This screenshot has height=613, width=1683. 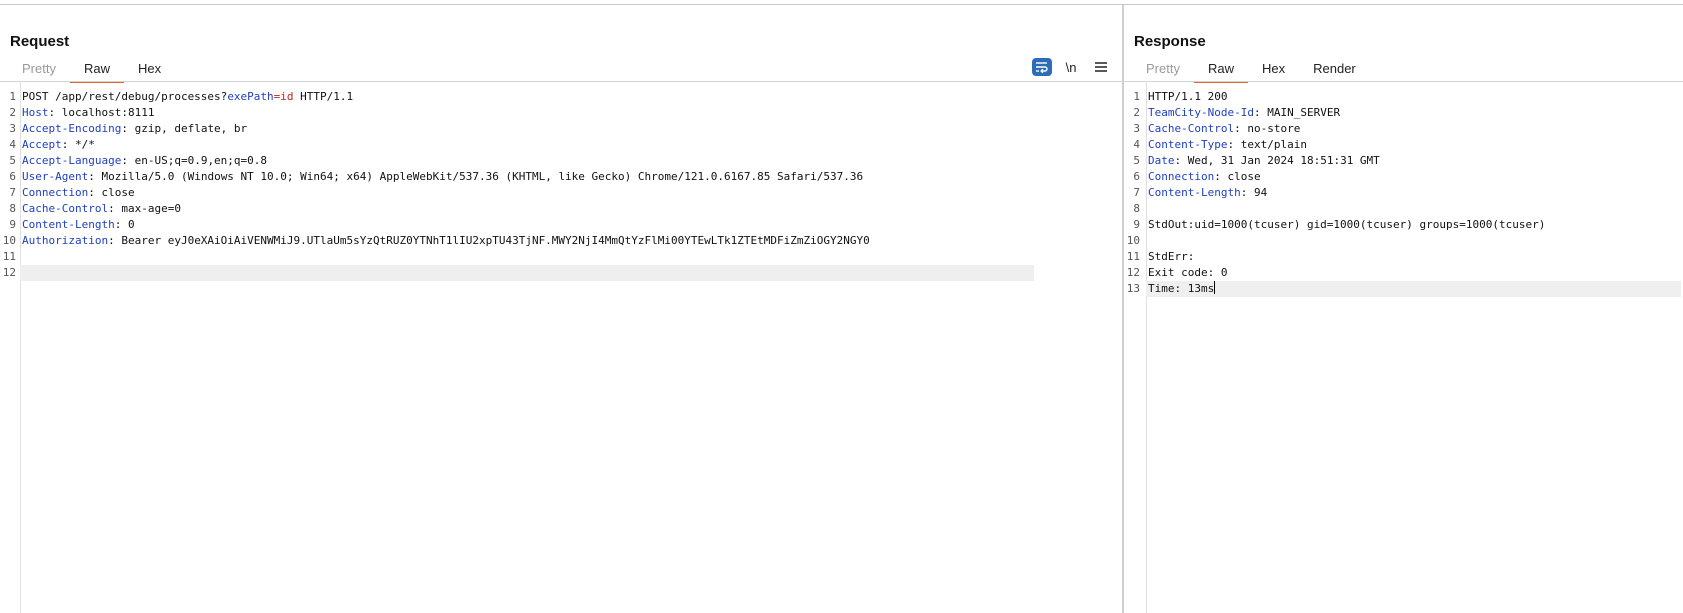 I want to click on body-text: Exit code: 0, so click(x=1188, y=272).